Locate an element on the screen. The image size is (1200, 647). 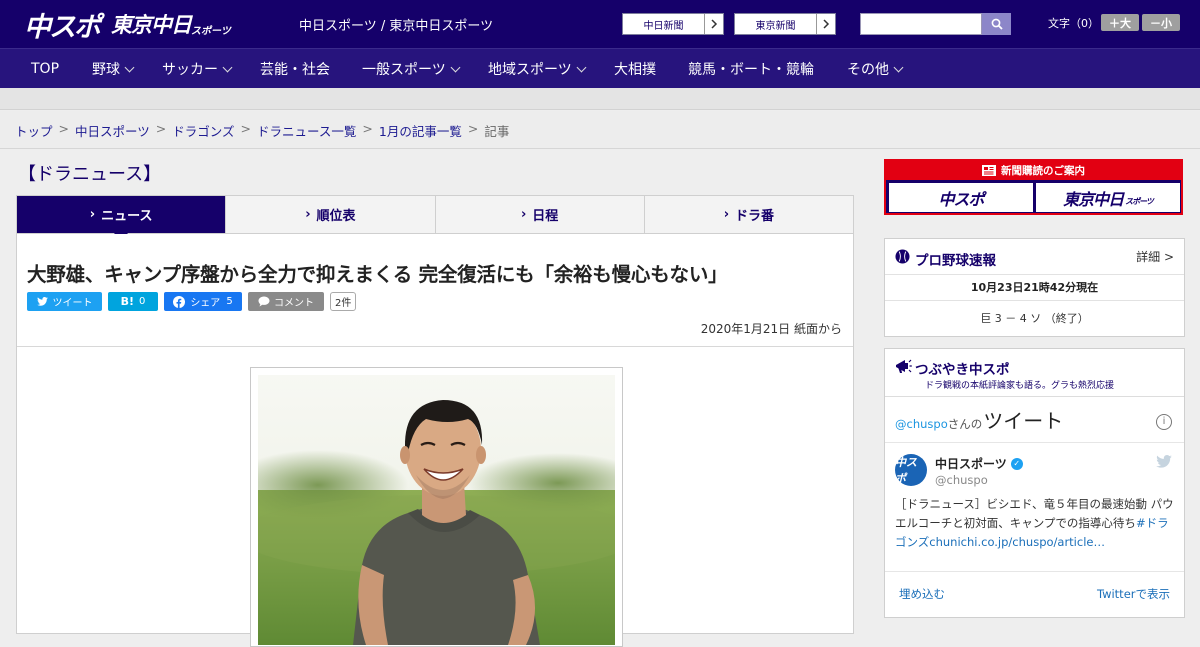
tab-label: ニュース is located at coordinates (127, 216).